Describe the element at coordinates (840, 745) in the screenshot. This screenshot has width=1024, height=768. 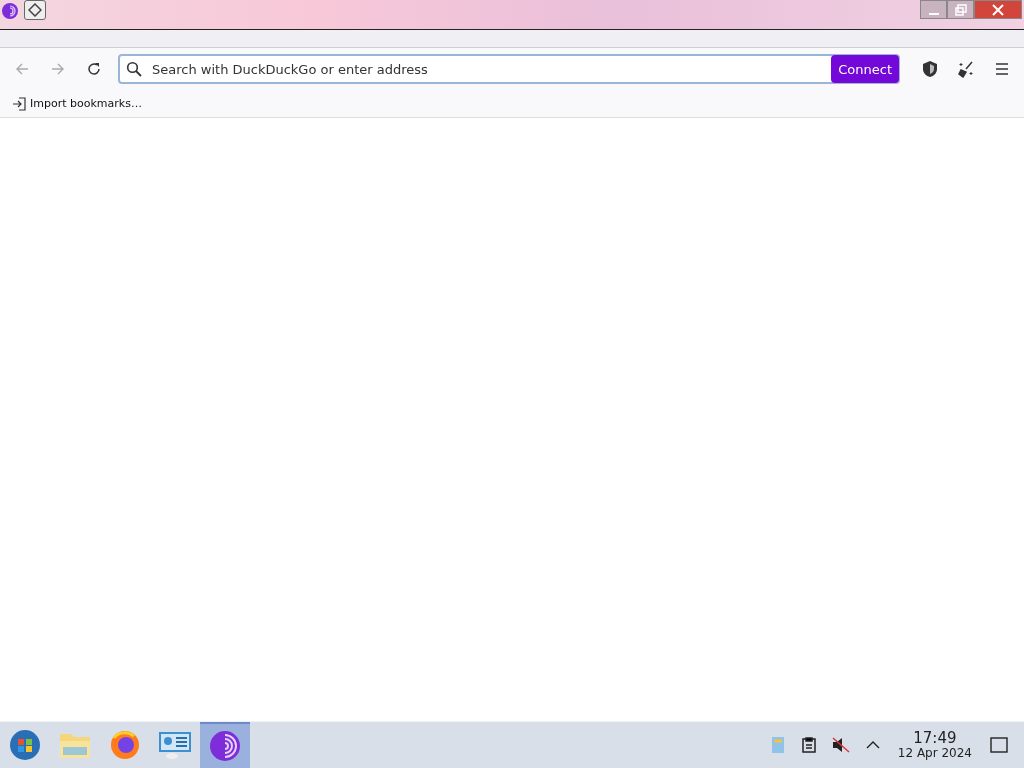
I see `muted-speaker-icon` at that location.